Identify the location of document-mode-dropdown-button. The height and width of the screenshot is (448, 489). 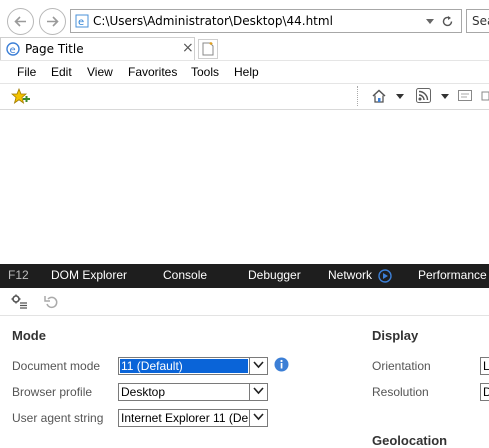
(258, 366).